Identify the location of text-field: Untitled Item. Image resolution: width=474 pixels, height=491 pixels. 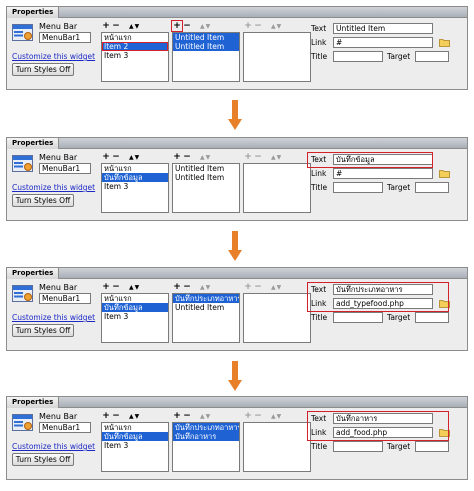
(383, 28).